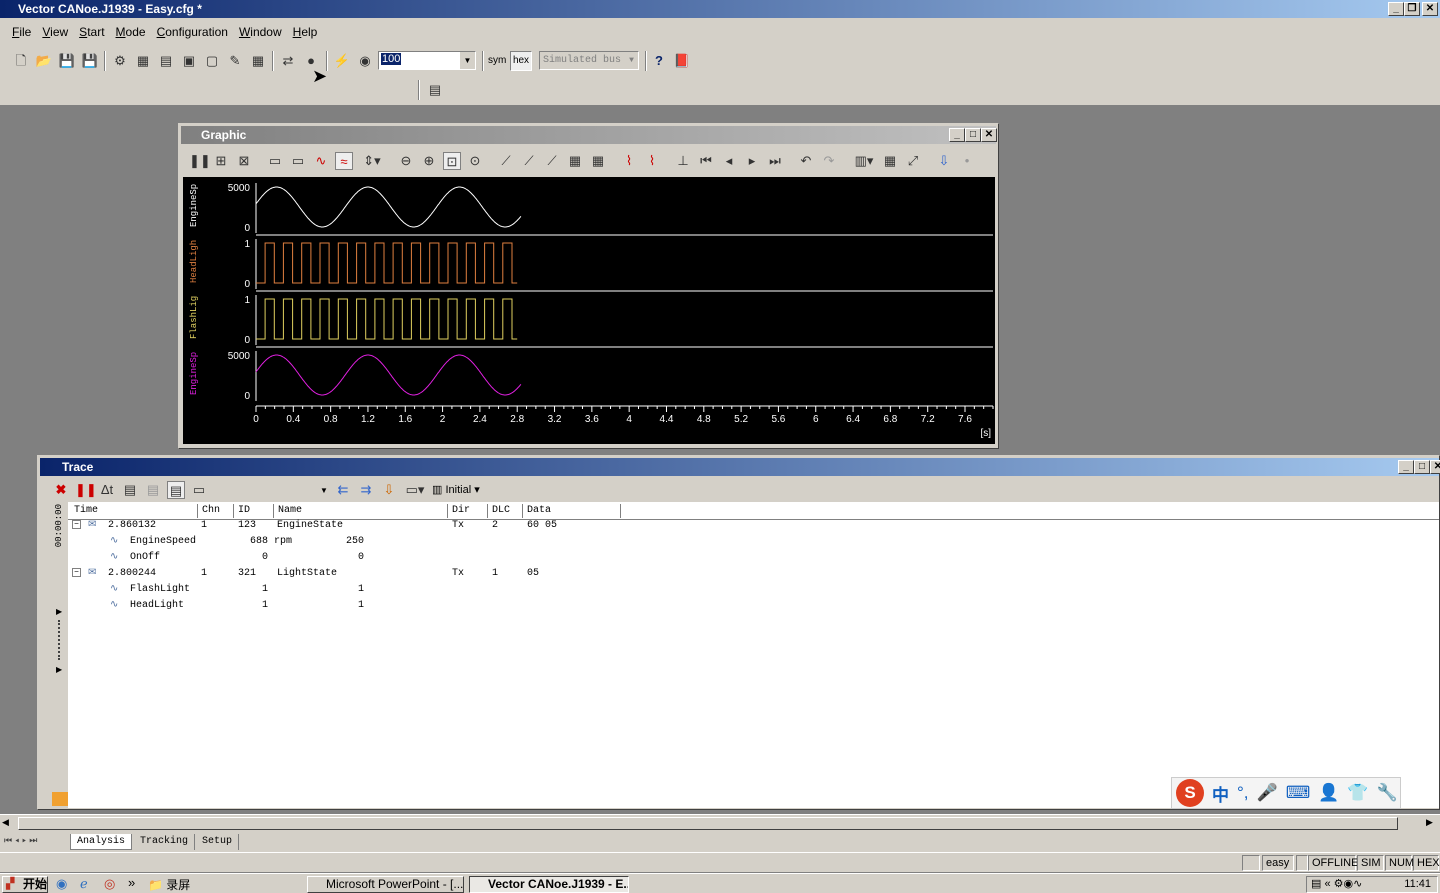 This screenshot has height=893, width=1440. I want to click on more-icon: », so click(131, 882).